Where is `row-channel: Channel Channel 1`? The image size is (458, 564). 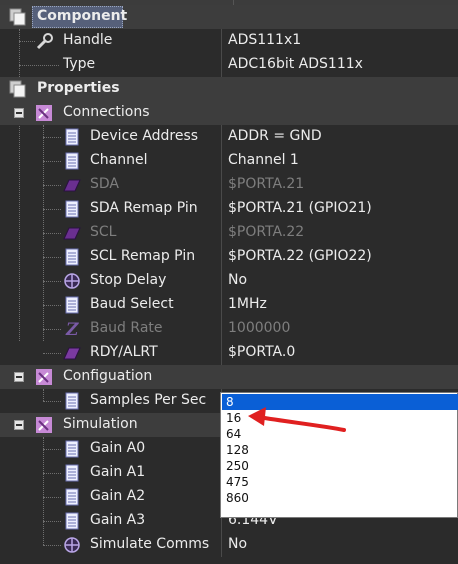 row-channel: Channel Channel 1 is located at coordinates (229, 161).